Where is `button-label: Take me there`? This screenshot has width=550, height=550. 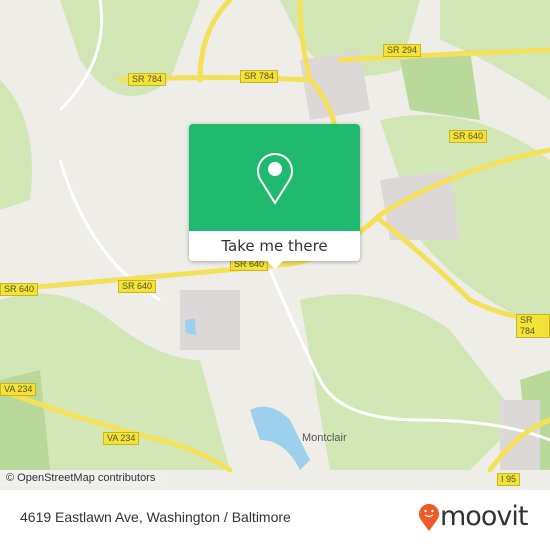 button-label: Take me there is located at coordinates (274, 246).